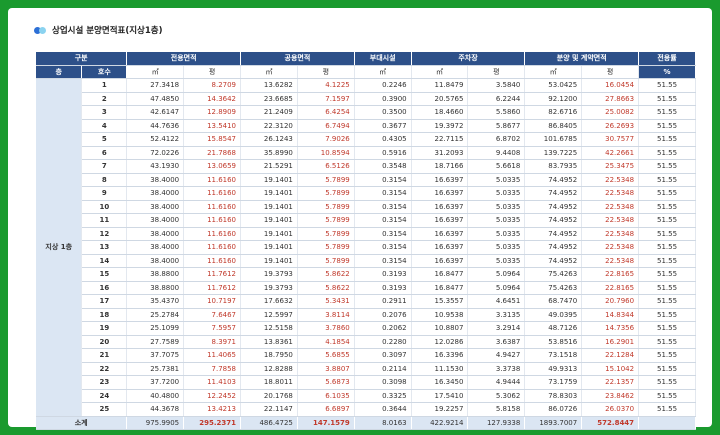 The height and width of the screenshot is (435, 720). Describe the element at coordinates (553, 99) in the screenshot. I see `table-cell: 92.1200` at that location.